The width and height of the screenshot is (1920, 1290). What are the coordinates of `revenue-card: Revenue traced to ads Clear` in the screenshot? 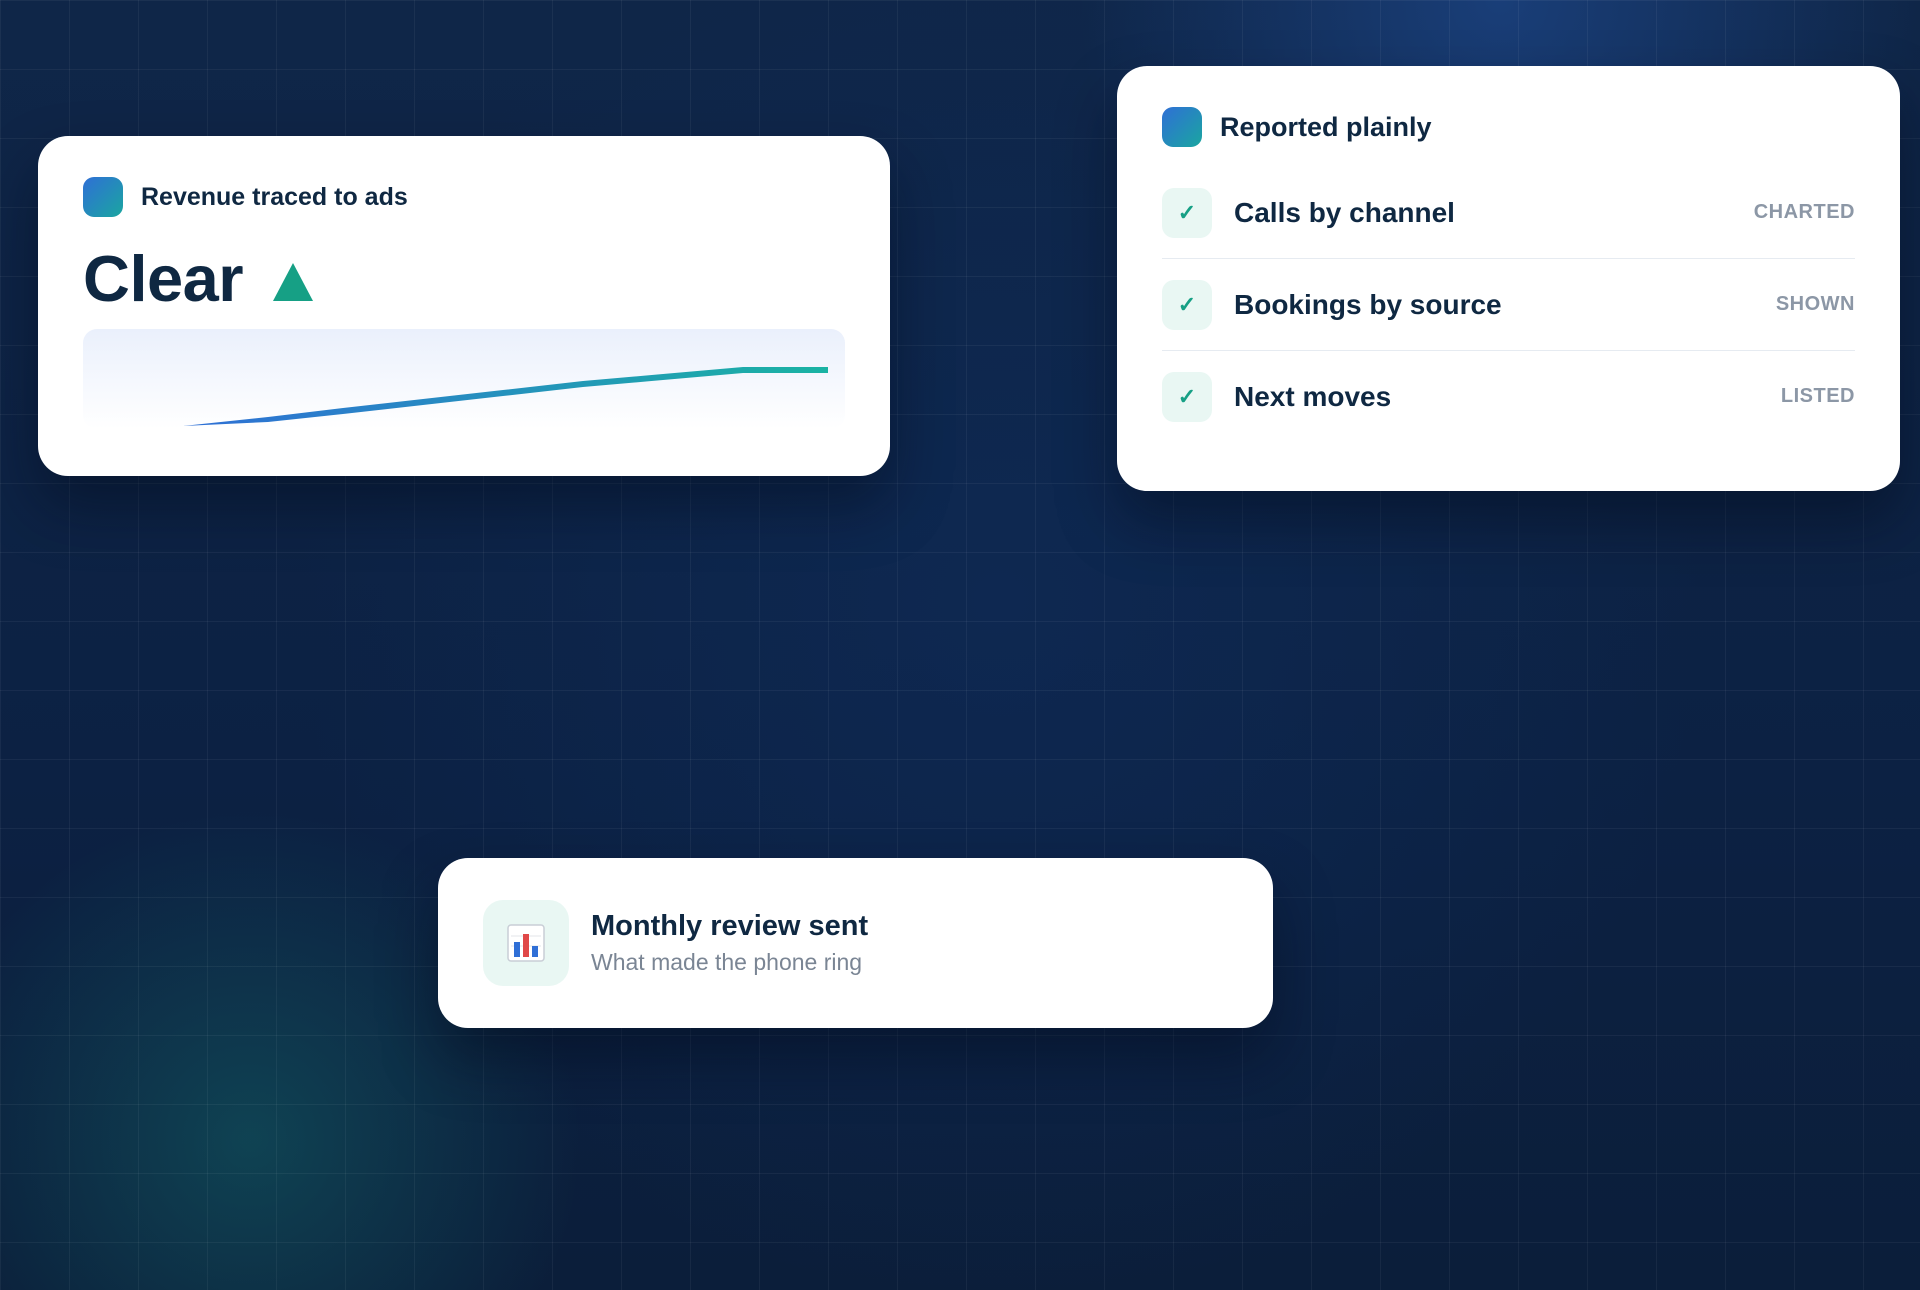 It's located at (464, 306).